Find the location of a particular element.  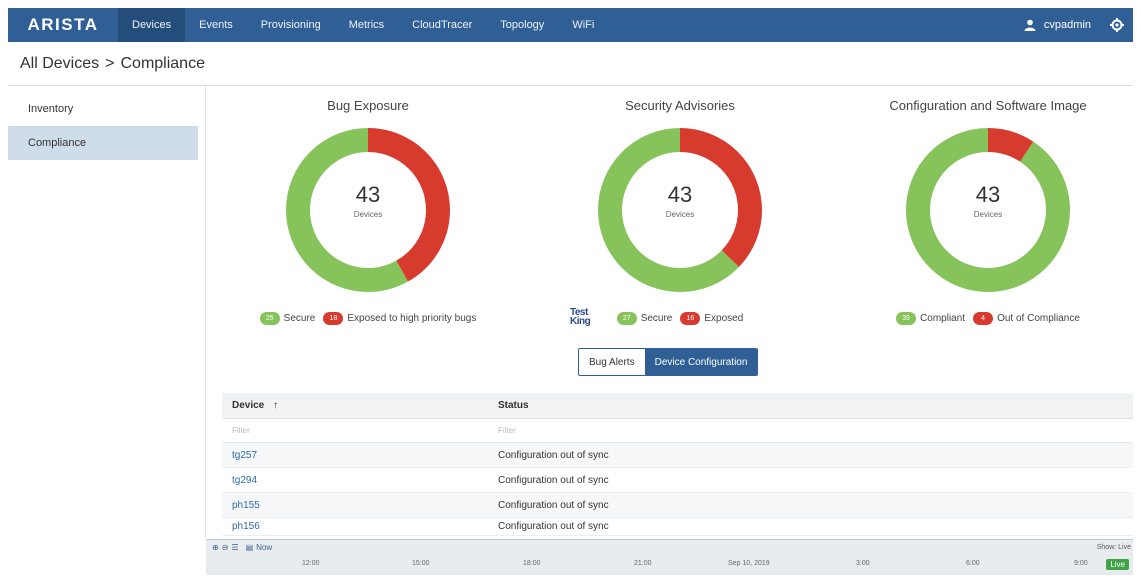

sidebar-item-compliance: Compliance is located at coordinates (103, 143).